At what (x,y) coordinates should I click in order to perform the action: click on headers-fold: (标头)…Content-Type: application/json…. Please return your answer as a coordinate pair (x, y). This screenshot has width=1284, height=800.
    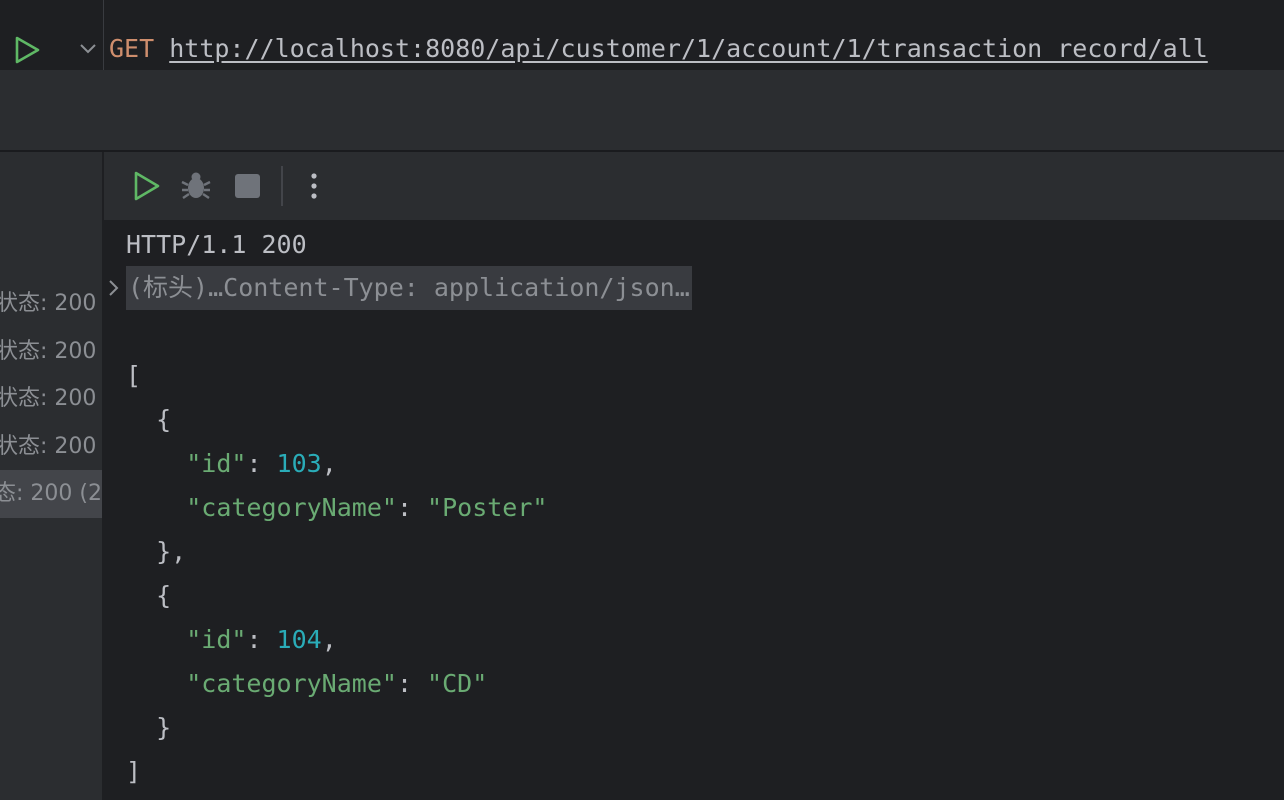
    Looking at the image, I should click on (409, 288).